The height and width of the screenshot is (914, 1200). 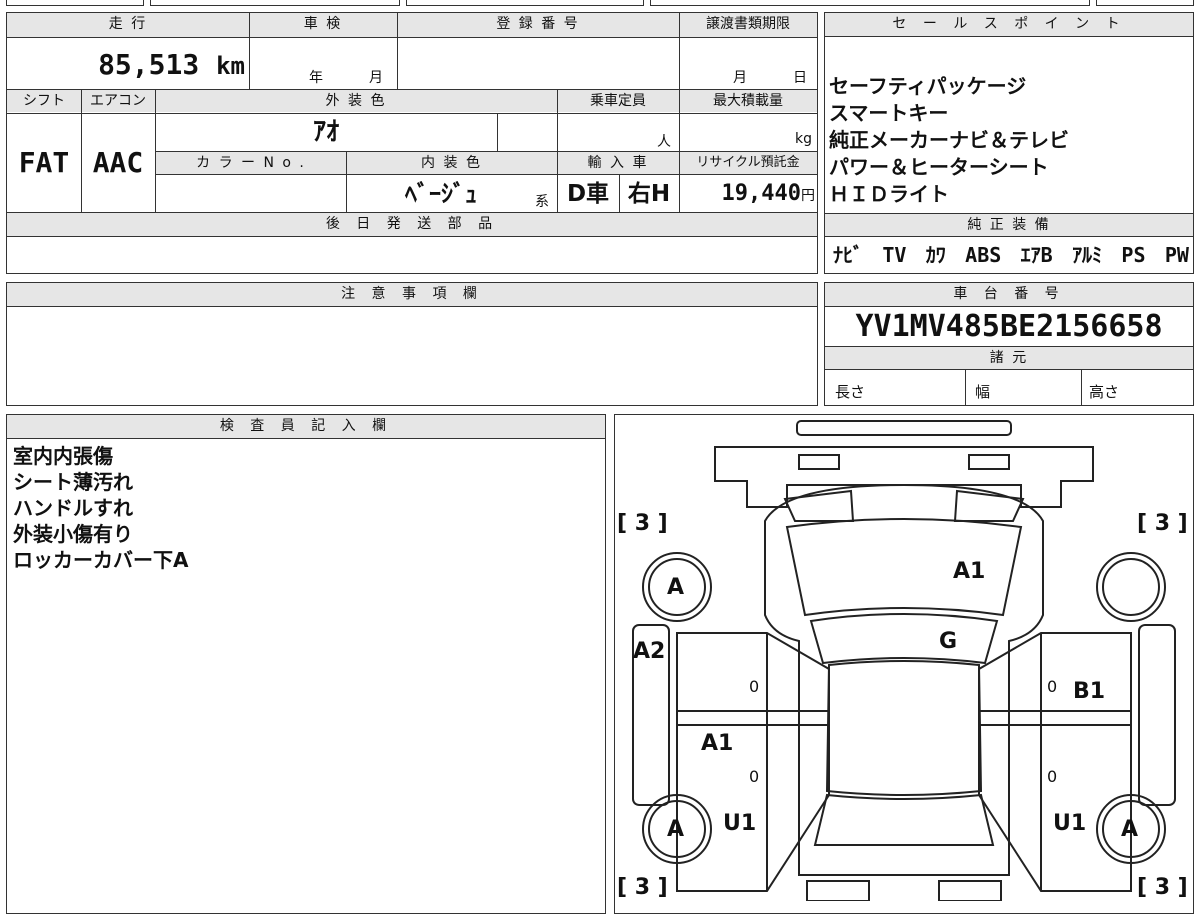 What do you see at coordinates (412, 344) in the screenshot?
I see `caution-panel: 注 意 事 項 欄` at bounding box center [412, 344].